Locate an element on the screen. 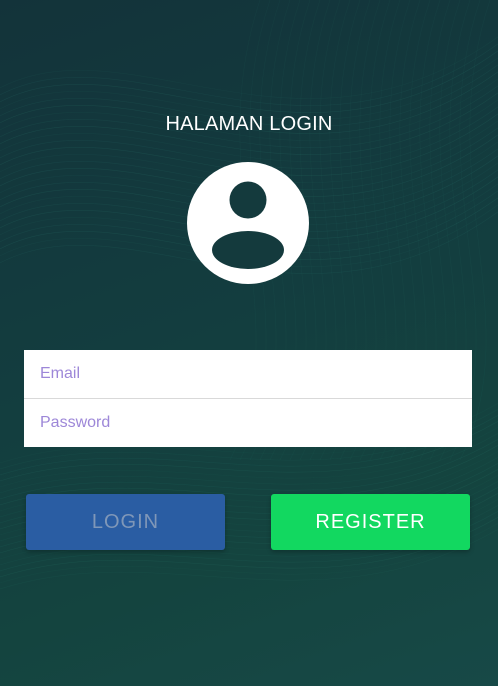 Image resolution: width=500 pixels, height=688 pixels. password-field is located at coordinates (248, 423).